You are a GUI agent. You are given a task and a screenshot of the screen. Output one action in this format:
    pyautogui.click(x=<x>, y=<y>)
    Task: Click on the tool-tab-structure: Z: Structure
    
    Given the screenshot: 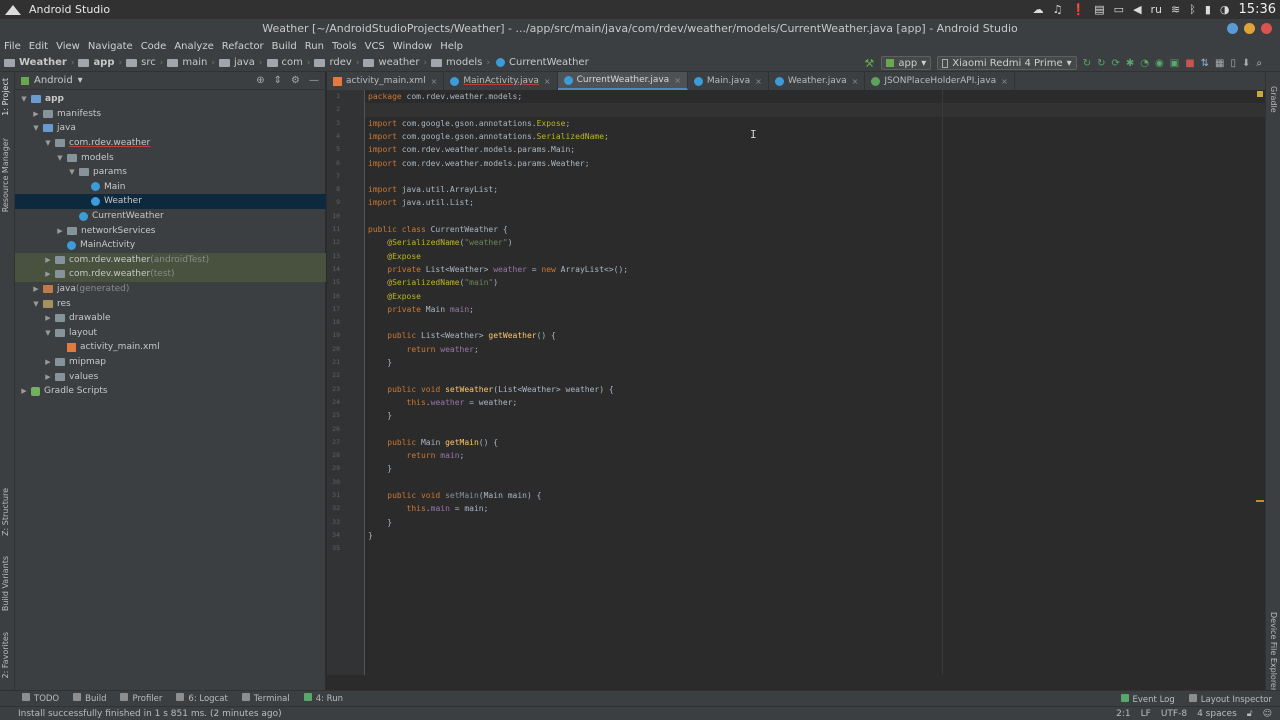 What is the action you would take?
    pyautogui.click(x=5, y=512)
    